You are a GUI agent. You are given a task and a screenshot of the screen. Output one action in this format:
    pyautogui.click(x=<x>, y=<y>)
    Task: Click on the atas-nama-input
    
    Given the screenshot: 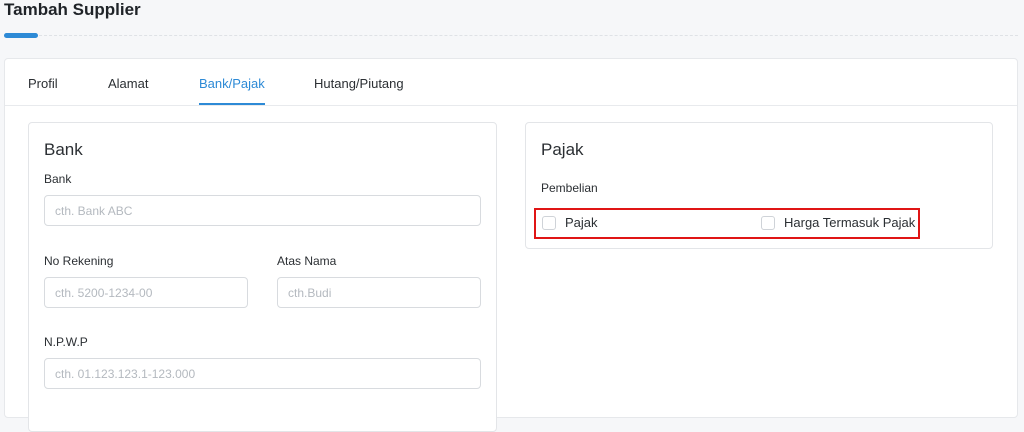 What is the action you would take?
    pyautogui.click(x=379, y=292)
    